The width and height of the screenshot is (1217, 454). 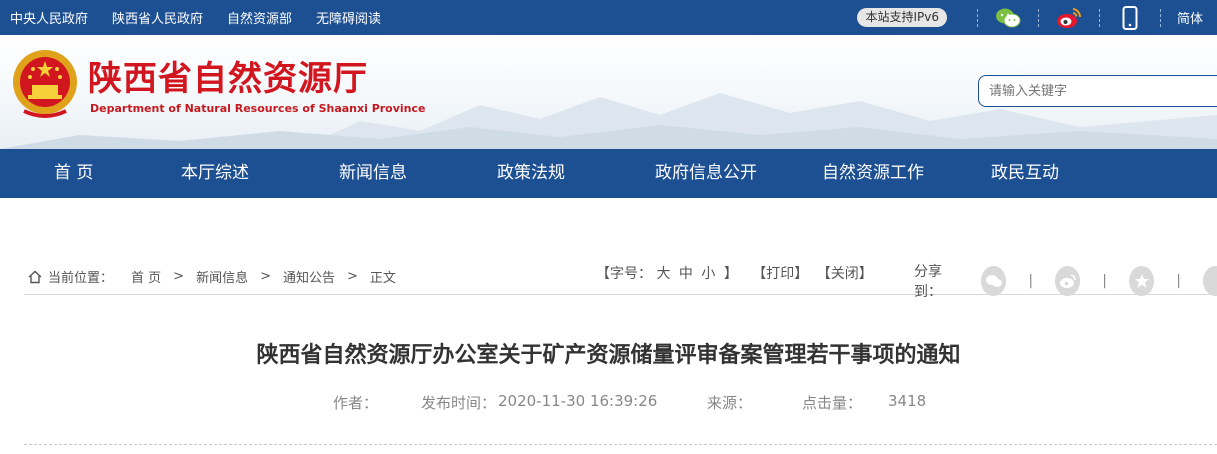 I want to click on top-links: 中央人民政府 陕西省人民政府 自然资源部 无障碍阅读, so click(x=207, y=17).